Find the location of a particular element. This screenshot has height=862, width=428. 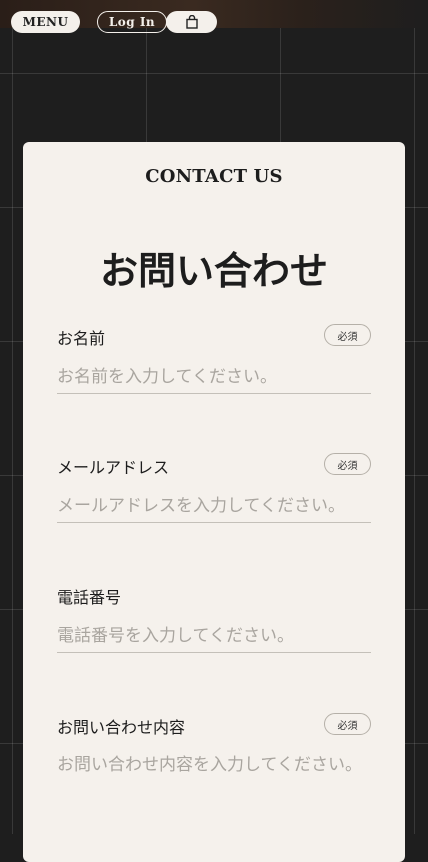

name-input is located at coordinates (214, 377).